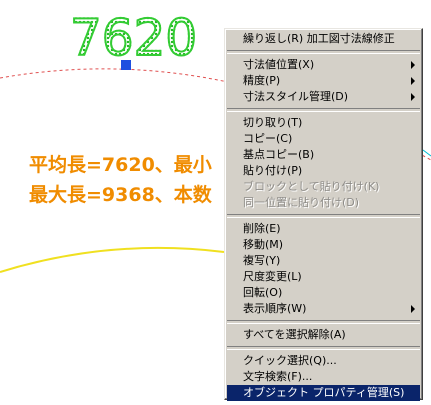  I want to click on menu-item: 寸法スタイル管理(D), so click(323, 97).